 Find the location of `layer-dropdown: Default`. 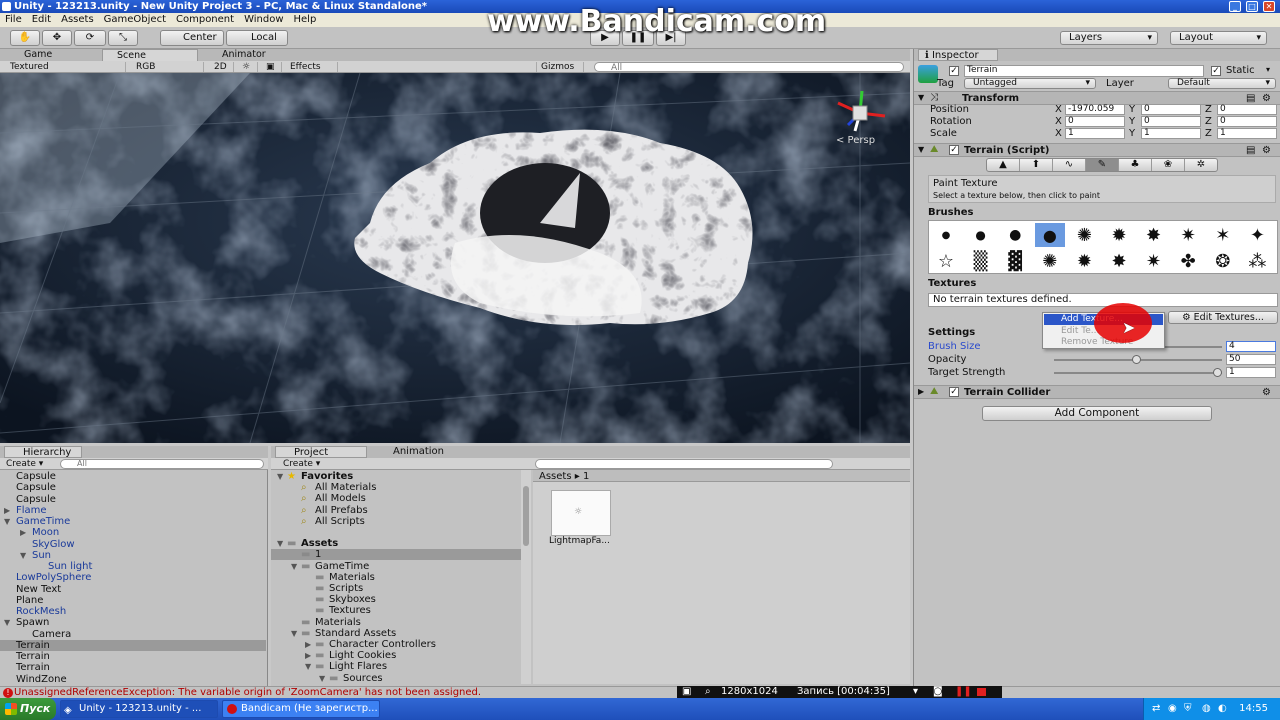

layer-dropdown: Default is located at coordinates (1222, 83).